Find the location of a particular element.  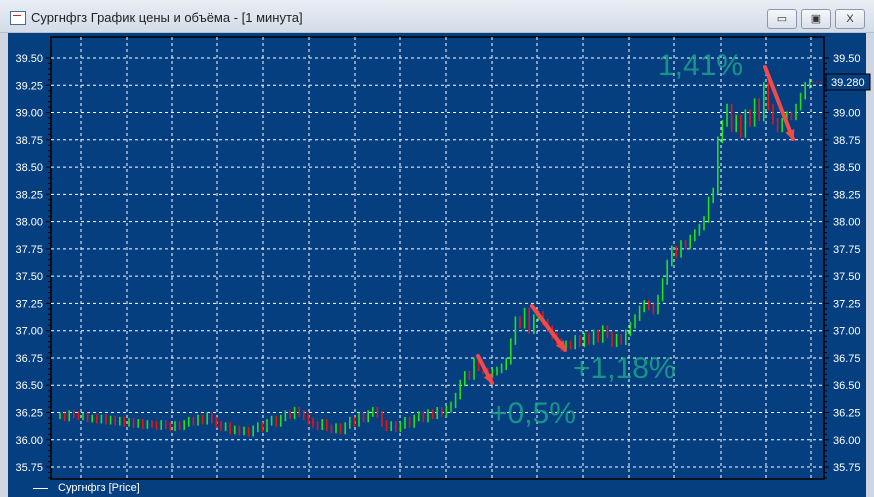

y-tick-label-right: 38.00 is located at coordinates (847, 223).